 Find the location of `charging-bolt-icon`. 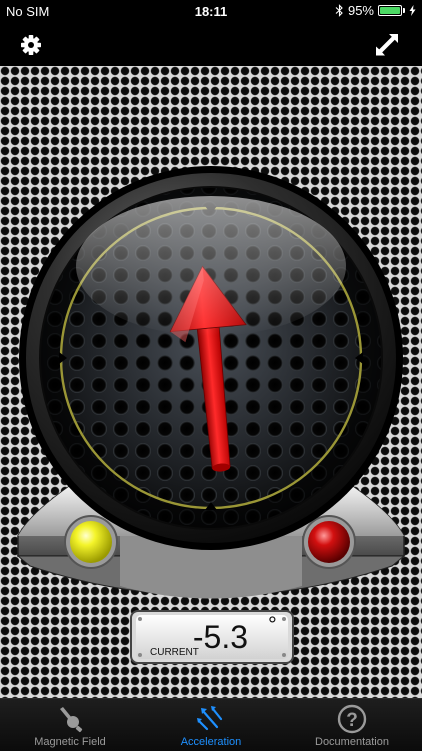

charging-bolt-icon is located at coordinates (412, 10).